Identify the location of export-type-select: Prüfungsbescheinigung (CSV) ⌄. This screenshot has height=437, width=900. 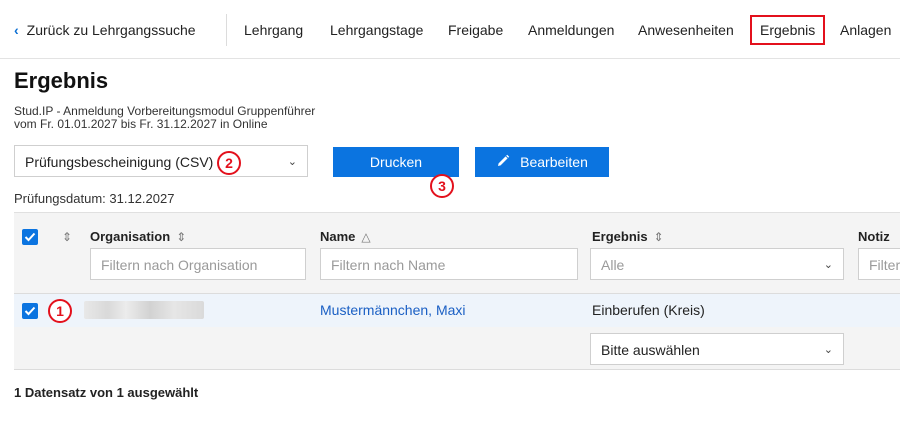
(161, 161).